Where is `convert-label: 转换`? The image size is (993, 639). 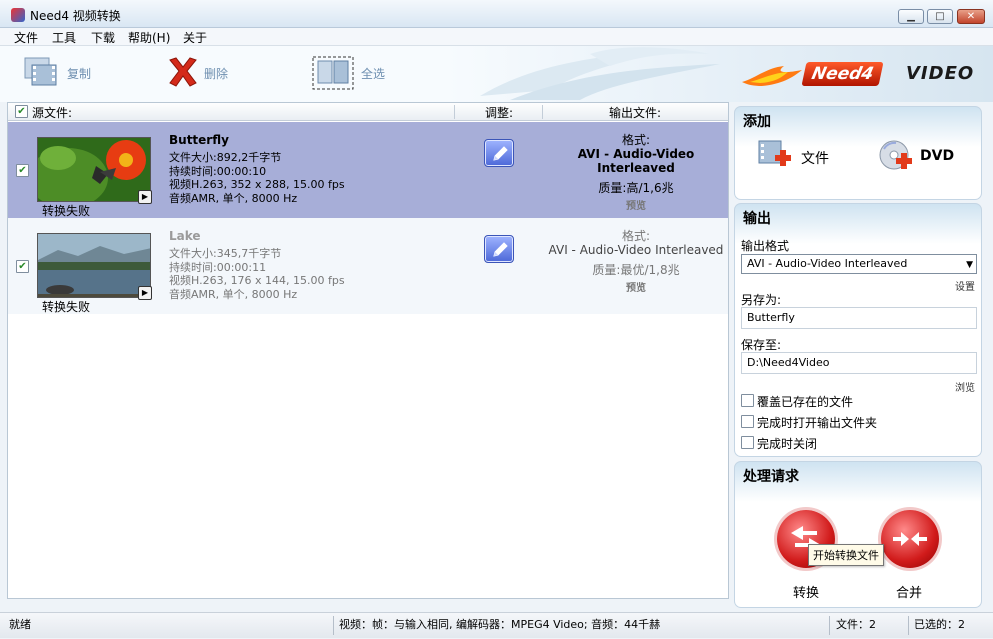 convert-label: 转换 is located at coordinates (806, 593).